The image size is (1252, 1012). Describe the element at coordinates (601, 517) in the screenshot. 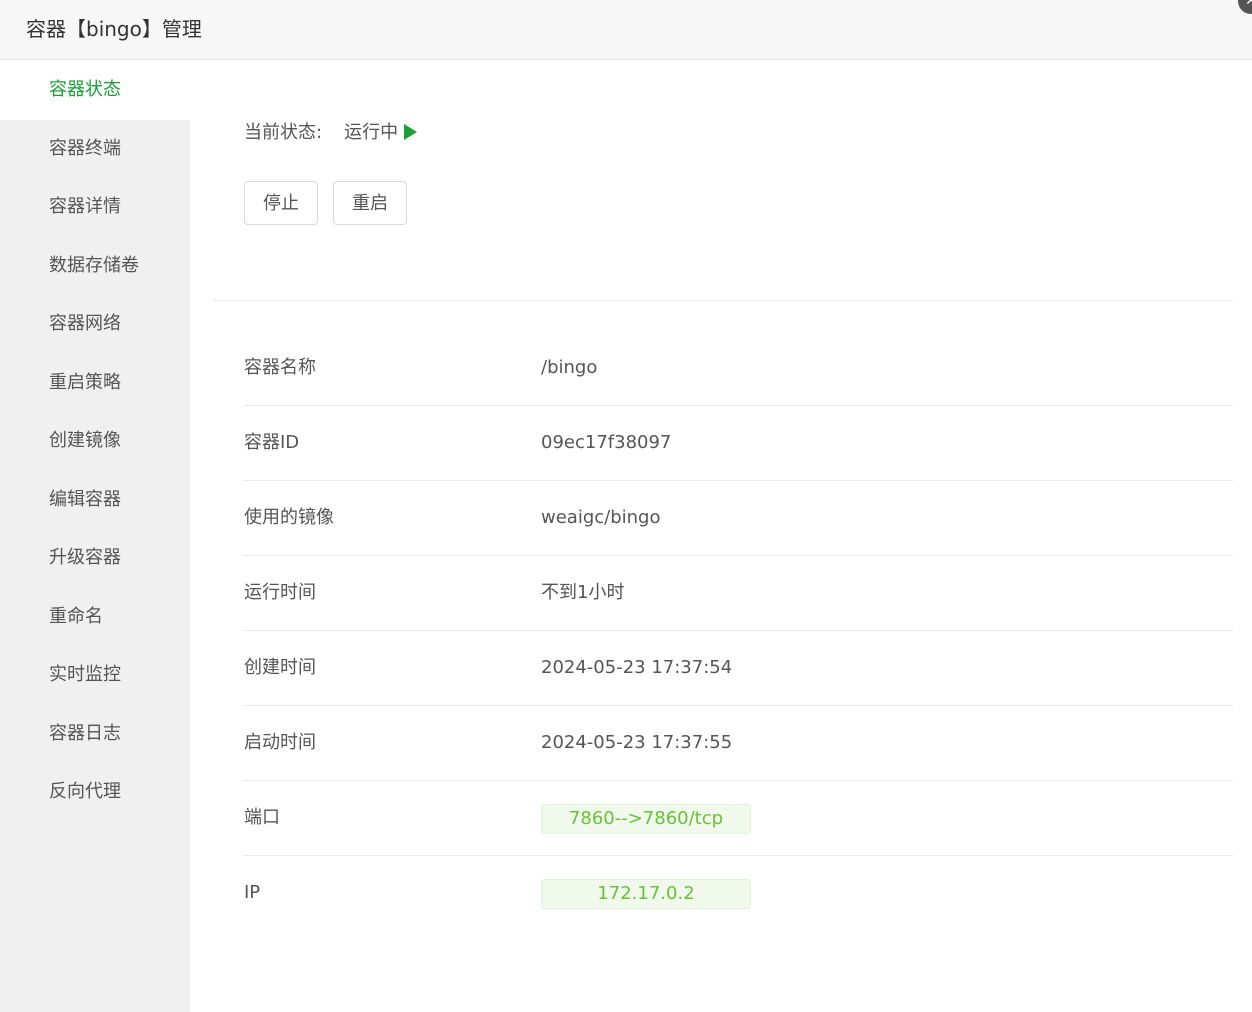

I see `image-value: weaigc/bingo` at that location.